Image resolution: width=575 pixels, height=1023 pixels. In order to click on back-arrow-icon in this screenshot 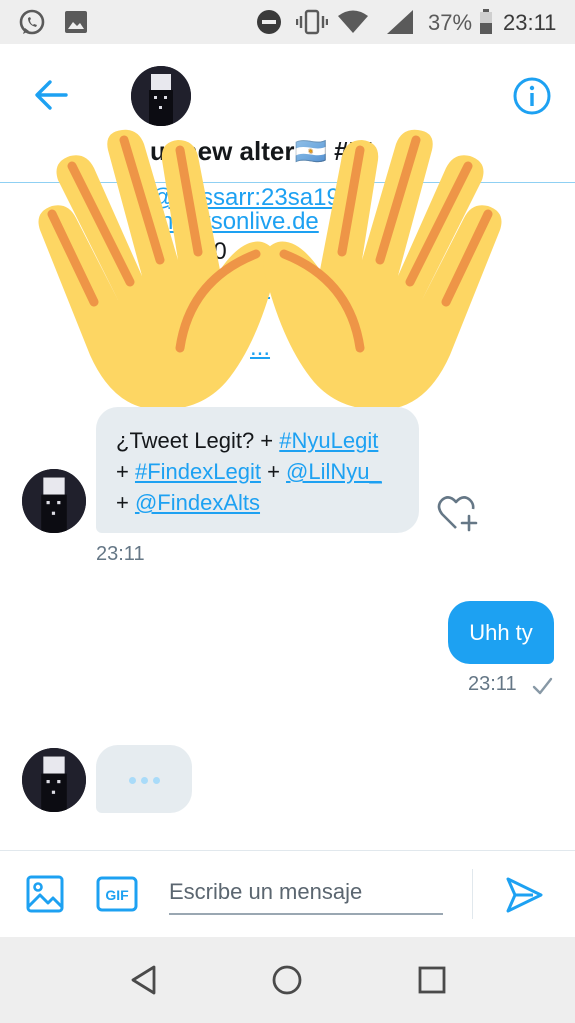, I will do `click(51, 95)`.